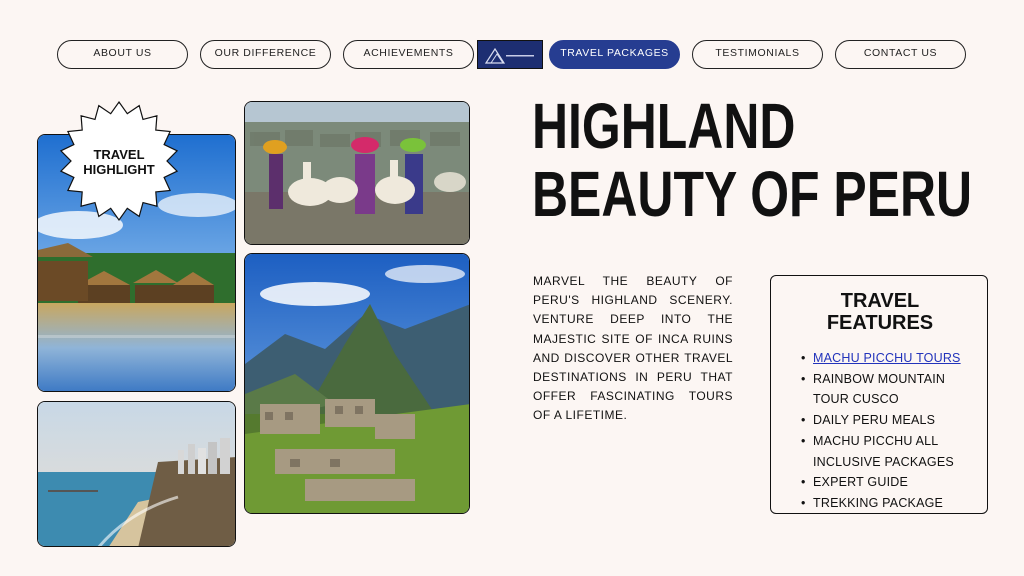 The image size is (1024, 576). I want to click on nav-testimonials: TESTIMONIALS, so click(757, 54).